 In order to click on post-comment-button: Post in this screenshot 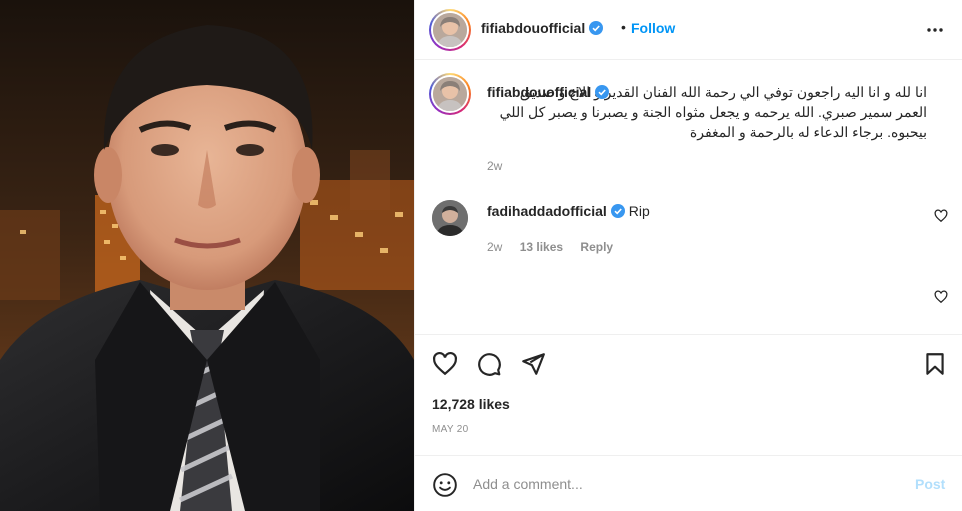, I will do `click(930, 484)`.